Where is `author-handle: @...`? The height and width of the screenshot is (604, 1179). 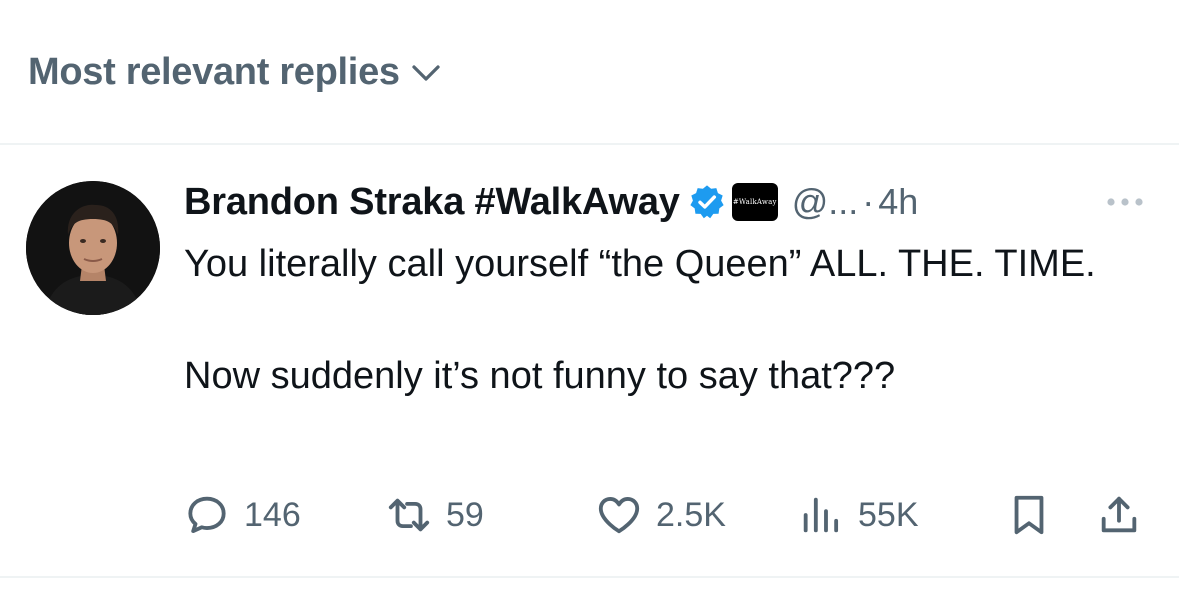
author-handle: @... is located at coordinates (825, 202).